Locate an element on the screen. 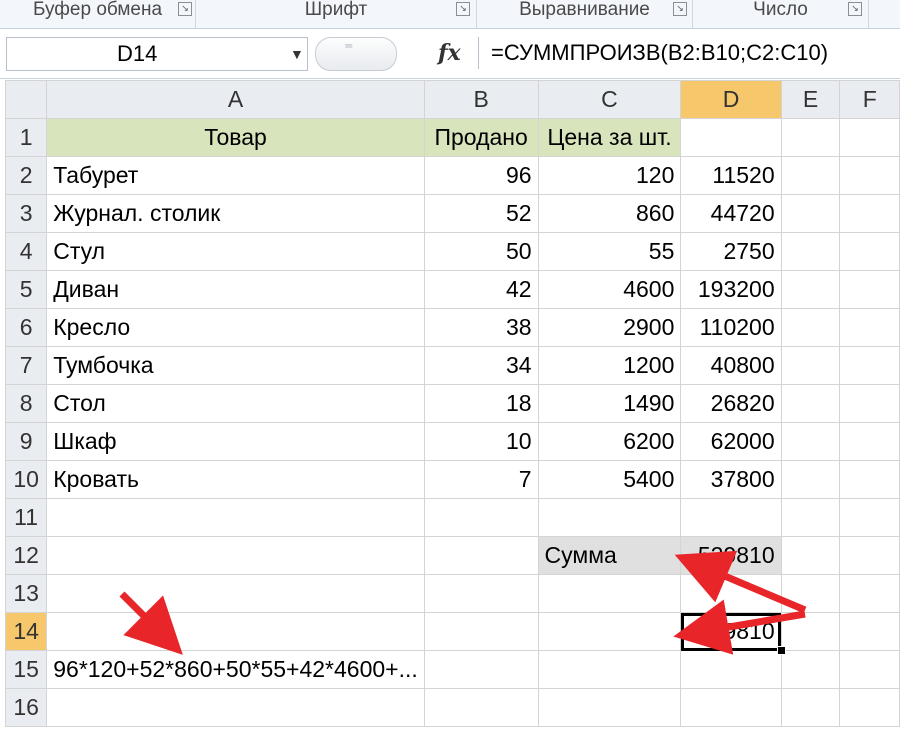 Image resolution: width=900 pixels, height=740 pixels. formula-bar-splitter is located at coordinates (356, 54).